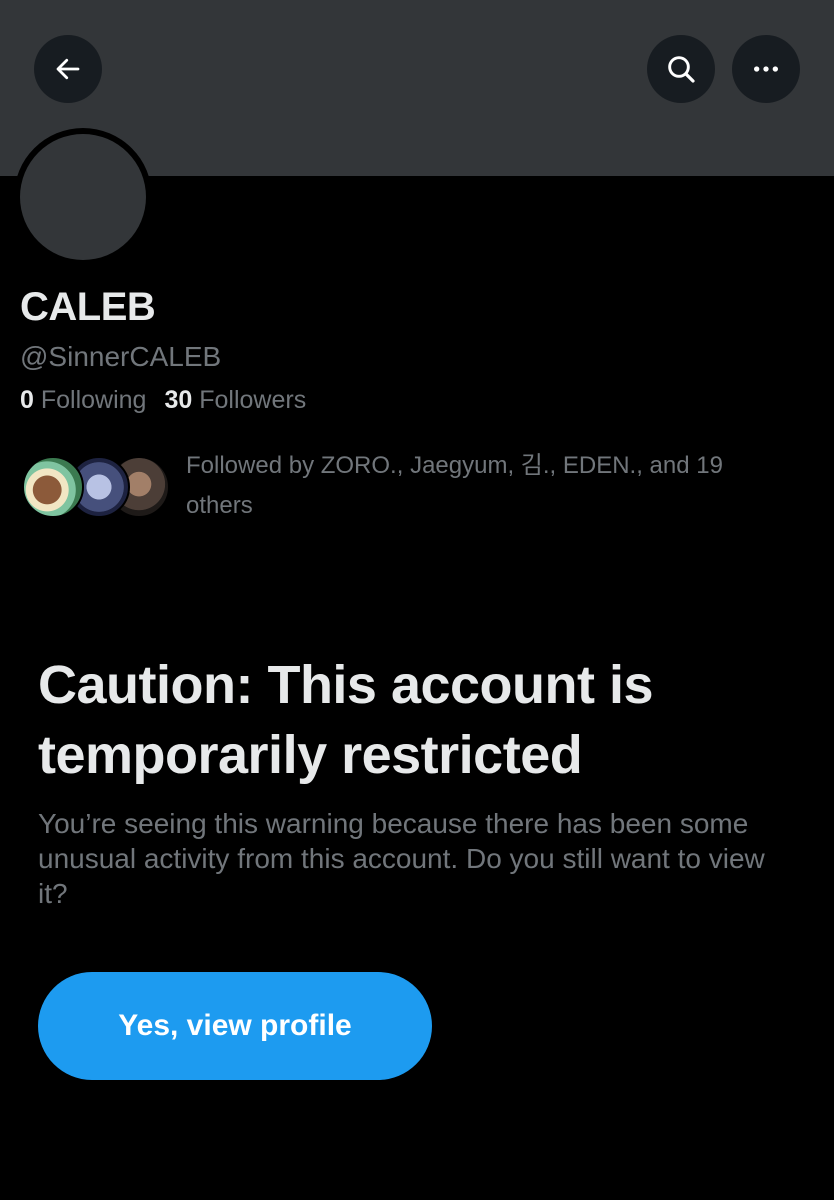 The width and height of the screenshot is (834, 1200). I want to click on followers-label: Followers, so click(253, 400).